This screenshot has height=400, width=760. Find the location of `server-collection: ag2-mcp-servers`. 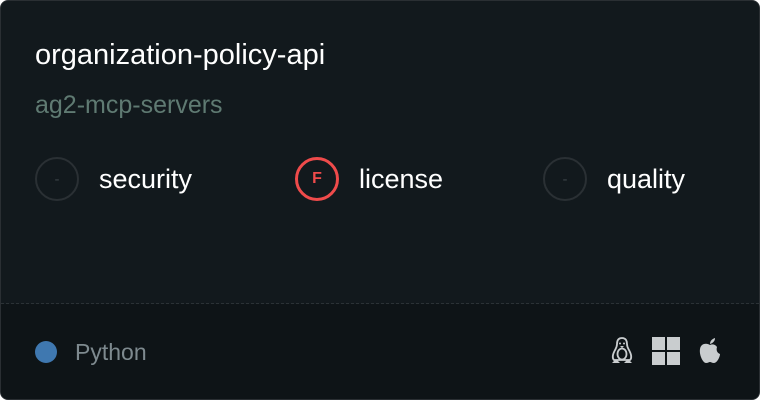

server-collection: ag2-mcp-servers is located at coordinates (129, 105).